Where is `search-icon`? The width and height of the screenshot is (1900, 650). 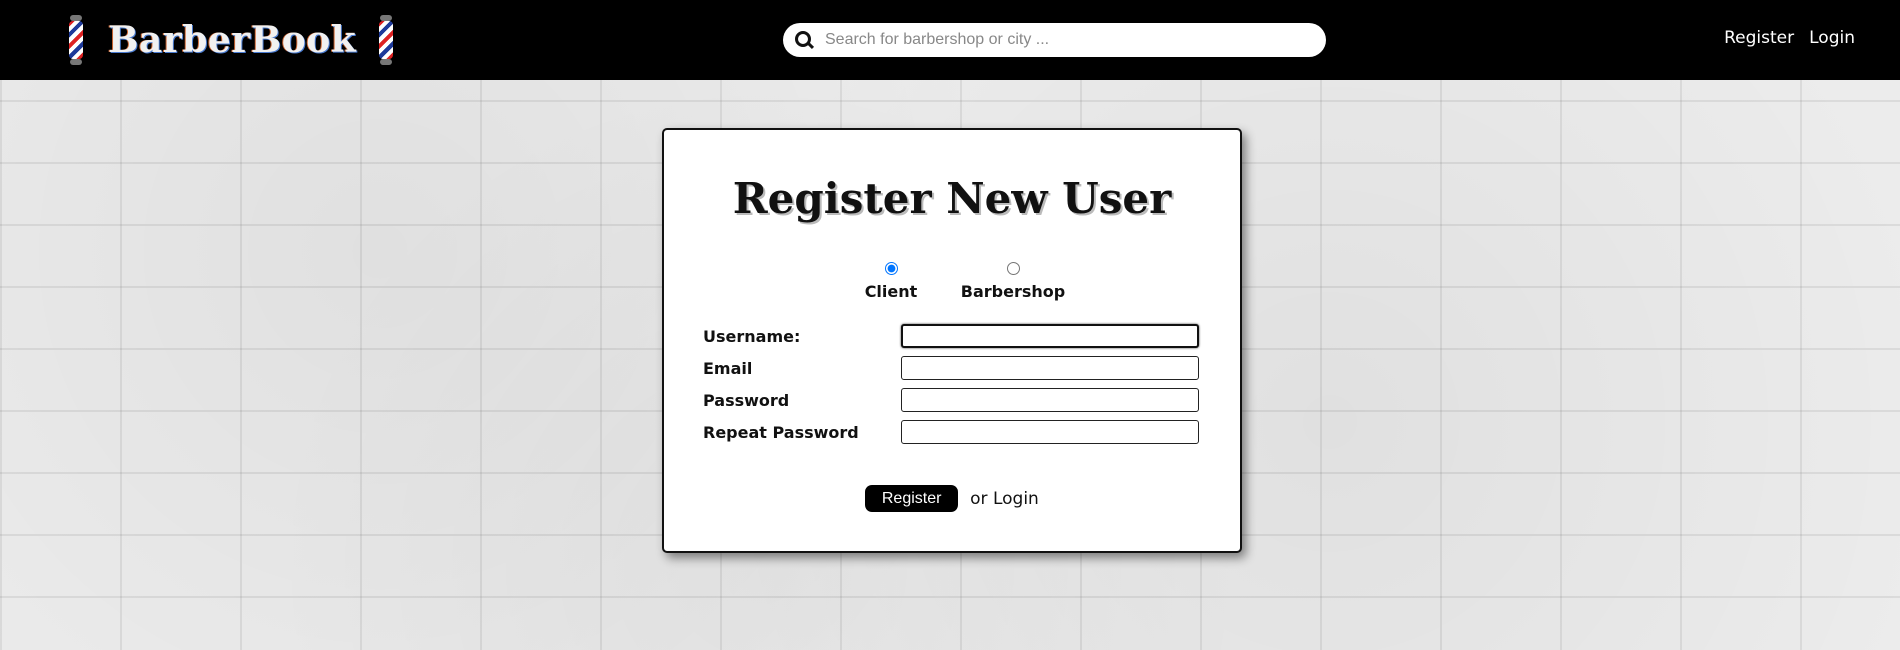 search-icon is located at coordinates (804, 40).